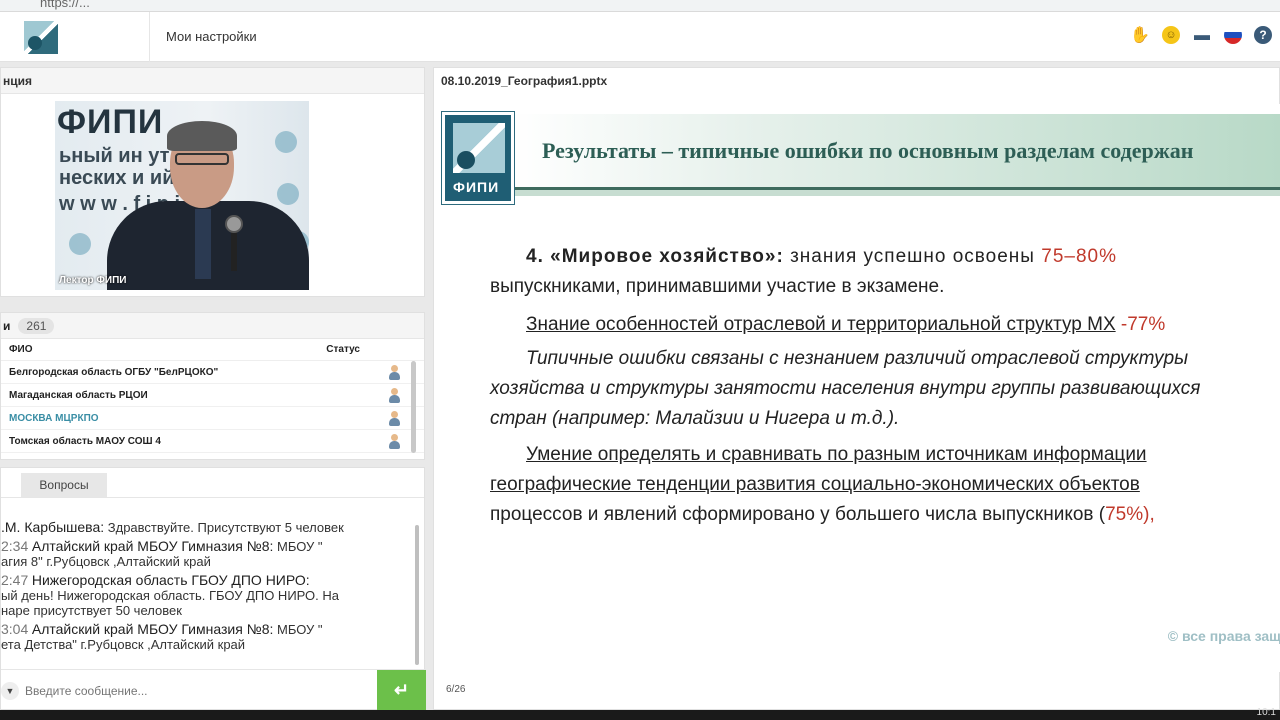 This screenshot has width=1280, height=720. I want to click on slide-logo: ФИПИ, so click(478, 158).